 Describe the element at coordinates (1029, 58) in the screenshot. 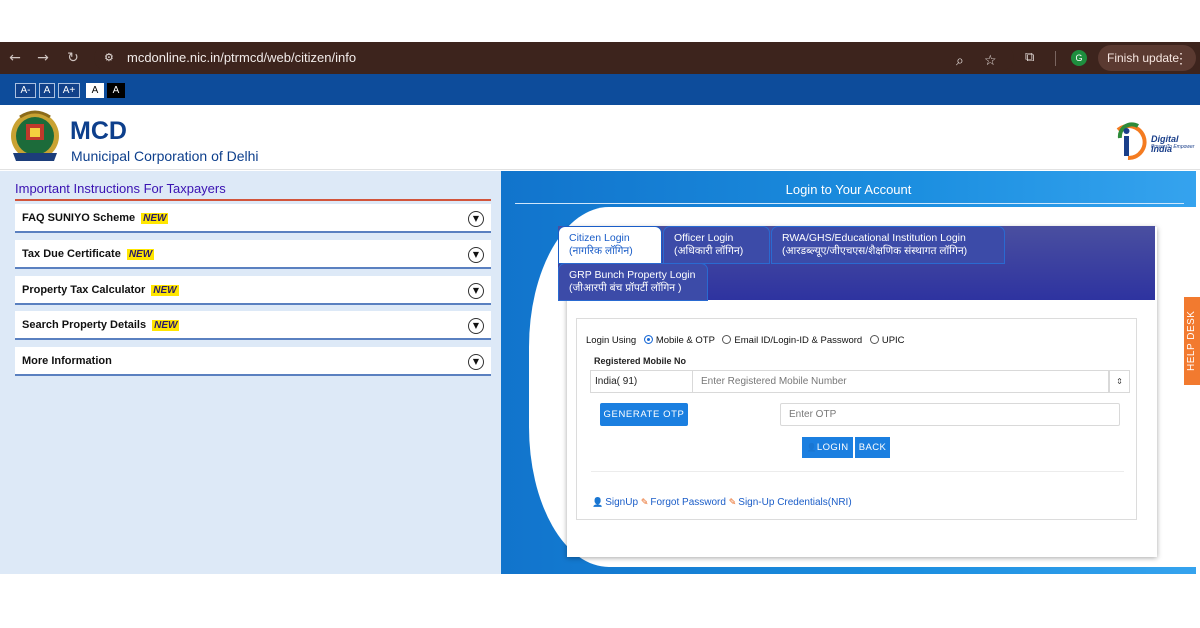

I see `reading-mode-icon: ⧉` at that location.